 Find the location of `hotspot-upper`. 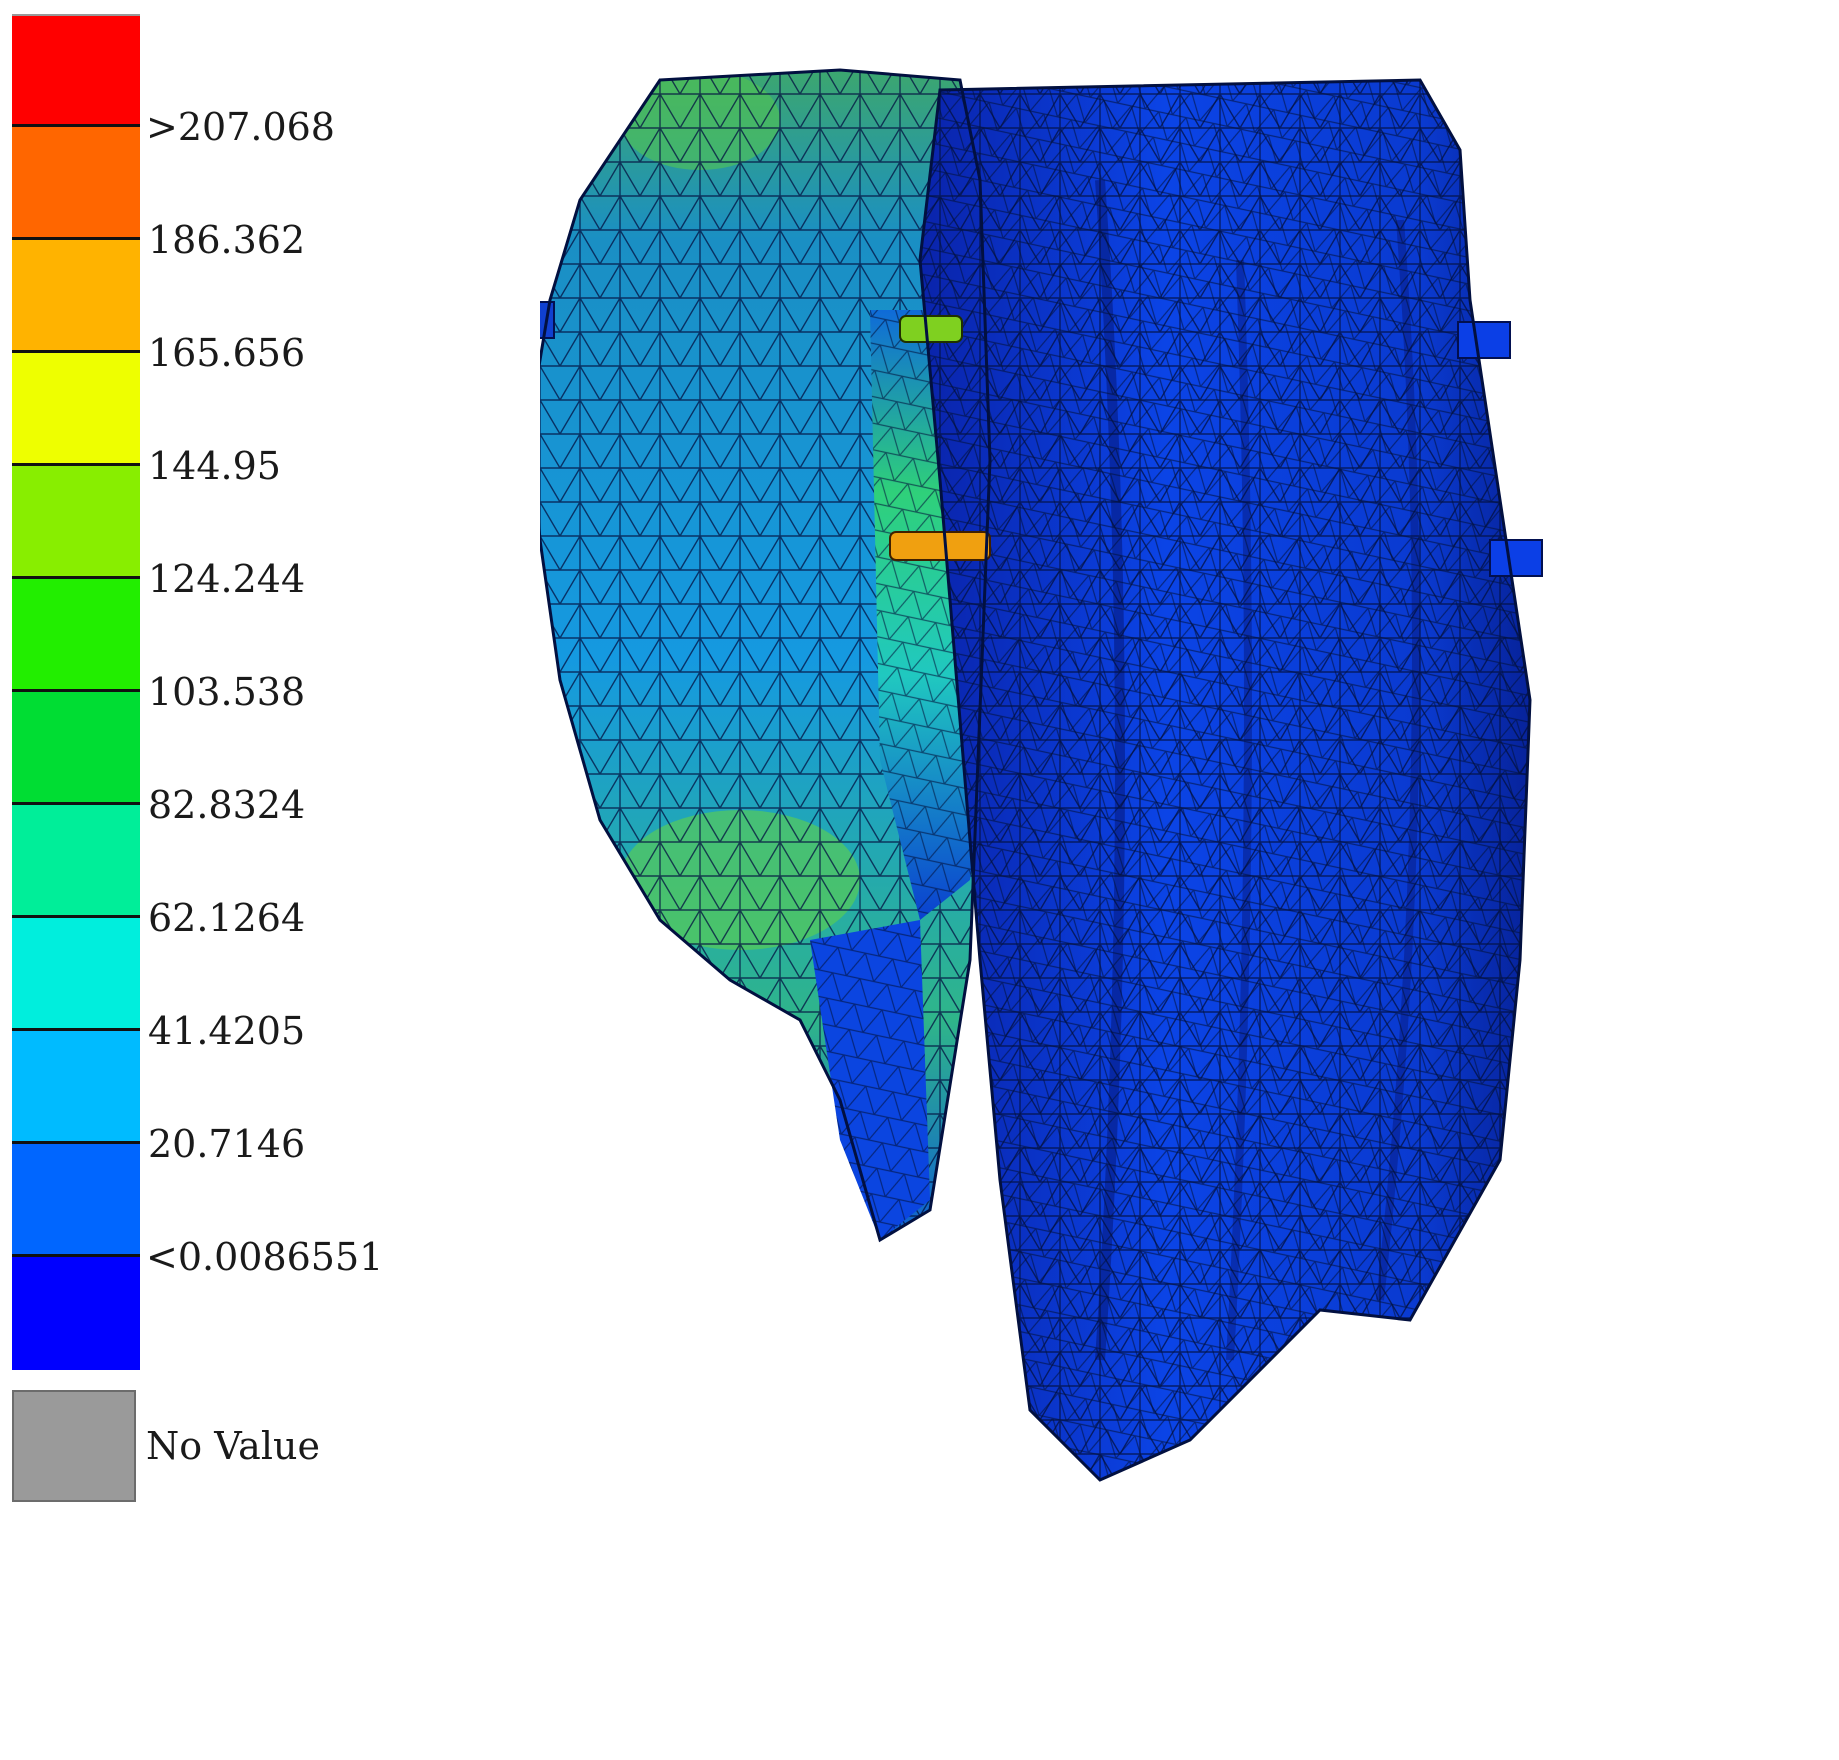

hotspot-upper is located at coordinates (931, 329).